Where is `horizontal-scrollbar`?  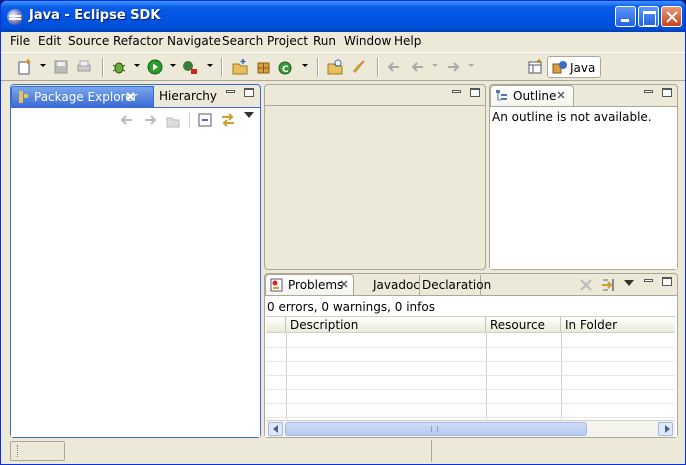
horizontal-scrollbar is located at coordinates (470, 428).